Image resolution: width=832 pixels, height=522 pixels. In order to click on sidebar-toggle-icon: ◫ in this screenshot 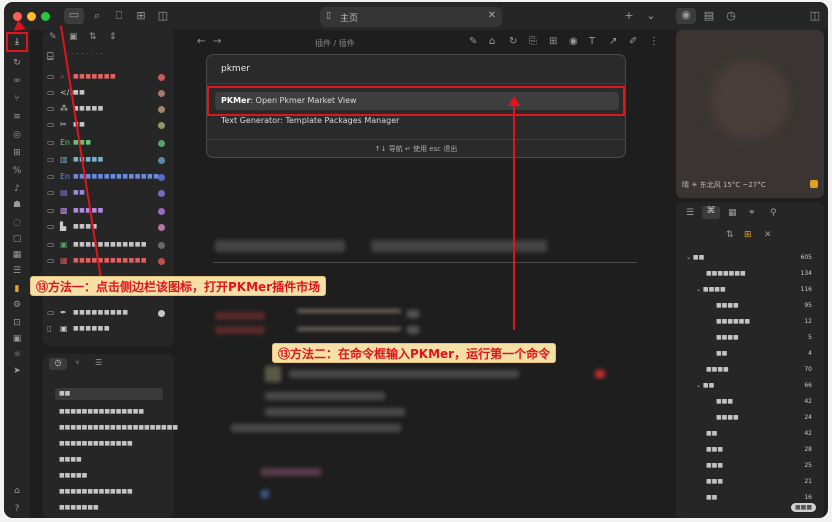, I will do `click(163, 16)`.